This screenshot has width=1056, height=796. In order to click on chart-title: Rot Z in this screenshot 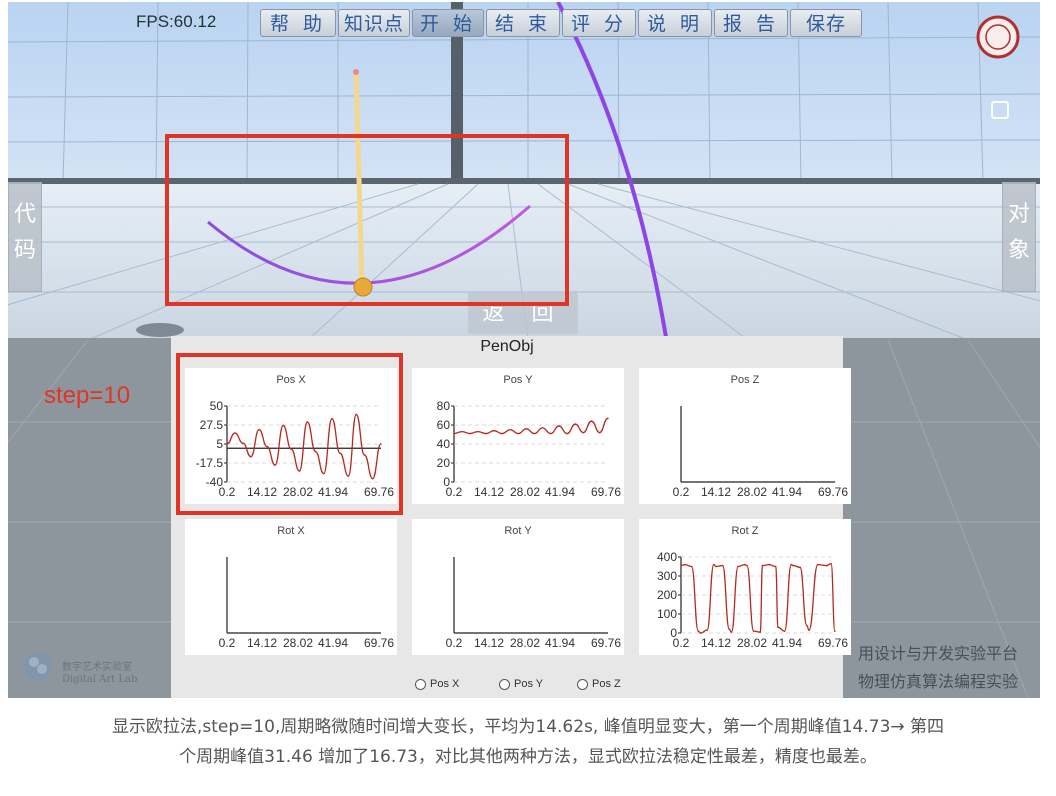, I will do `click(745, 531)`.